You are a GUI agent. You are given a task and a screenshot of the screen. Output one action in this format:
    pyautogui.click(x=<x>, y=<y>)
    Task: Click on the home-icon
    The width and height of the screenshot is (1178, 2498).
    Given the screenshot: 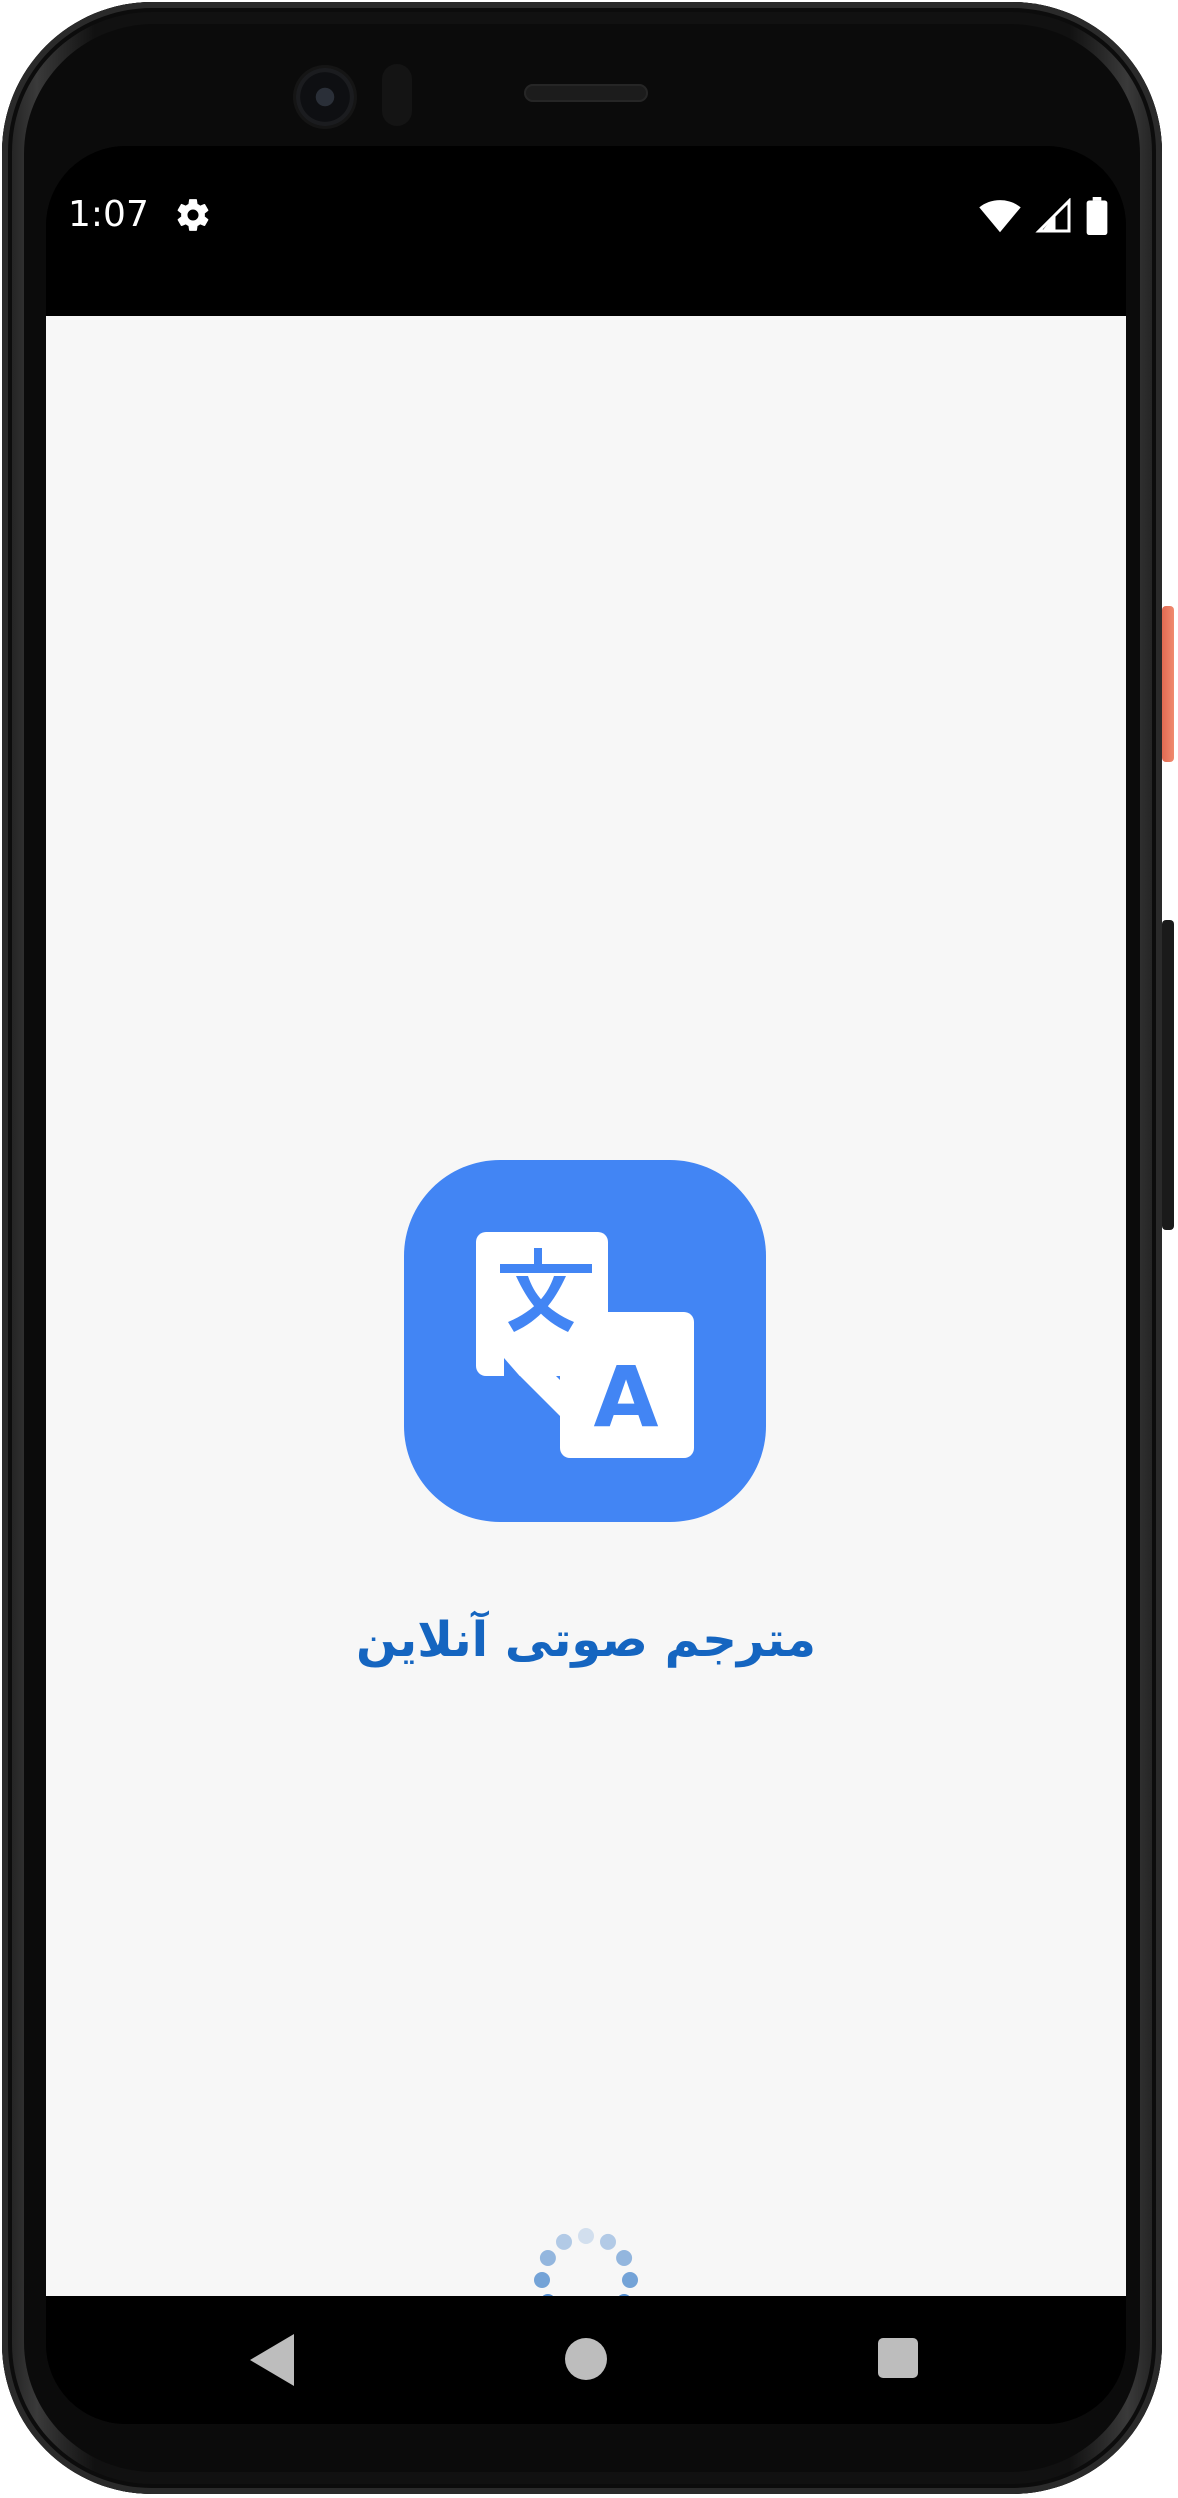 What is the action you would take?
    pyautogui.click(x=586, y=2359)
    